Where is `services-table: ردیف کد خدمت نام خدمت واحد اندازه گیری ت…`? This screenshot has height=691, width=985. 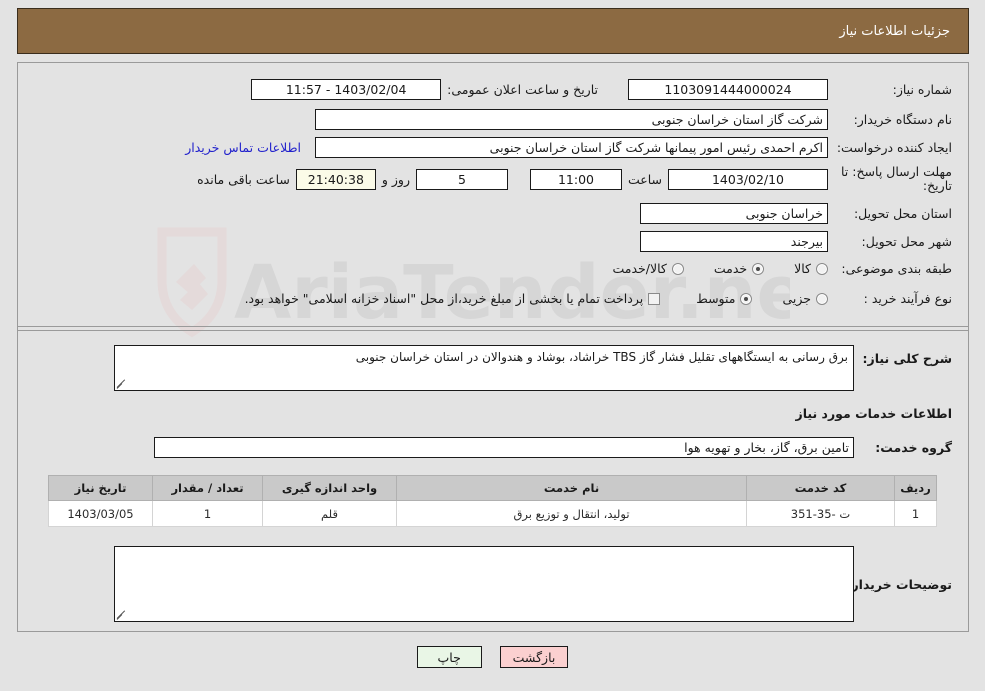 services-table: ردیف کد خدمت نام خدمت واحد اندازه گیری ت… is located at coordinates (492, 501).